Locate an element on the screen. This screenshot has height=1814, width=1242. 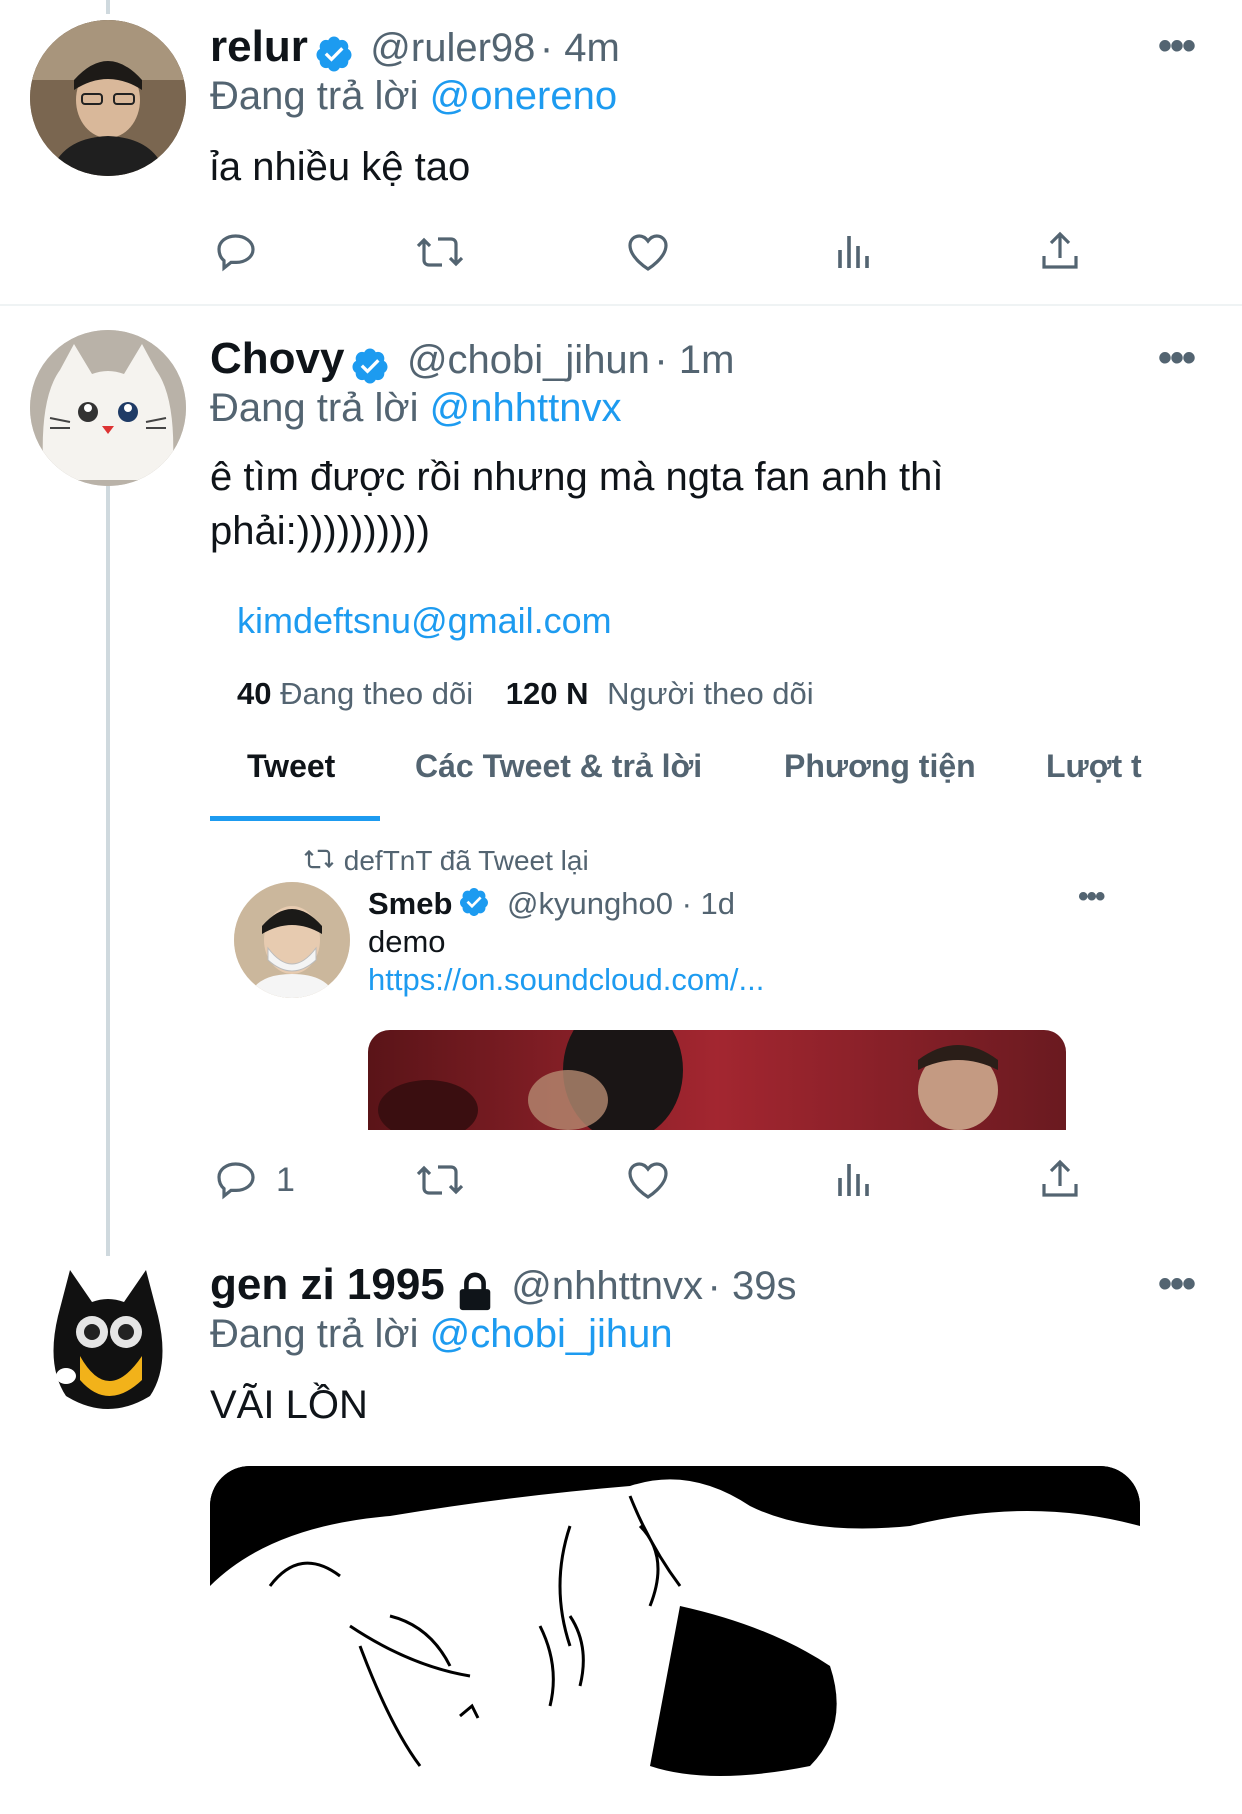
inner-tweet-media is located at coordinates (717, 1080).